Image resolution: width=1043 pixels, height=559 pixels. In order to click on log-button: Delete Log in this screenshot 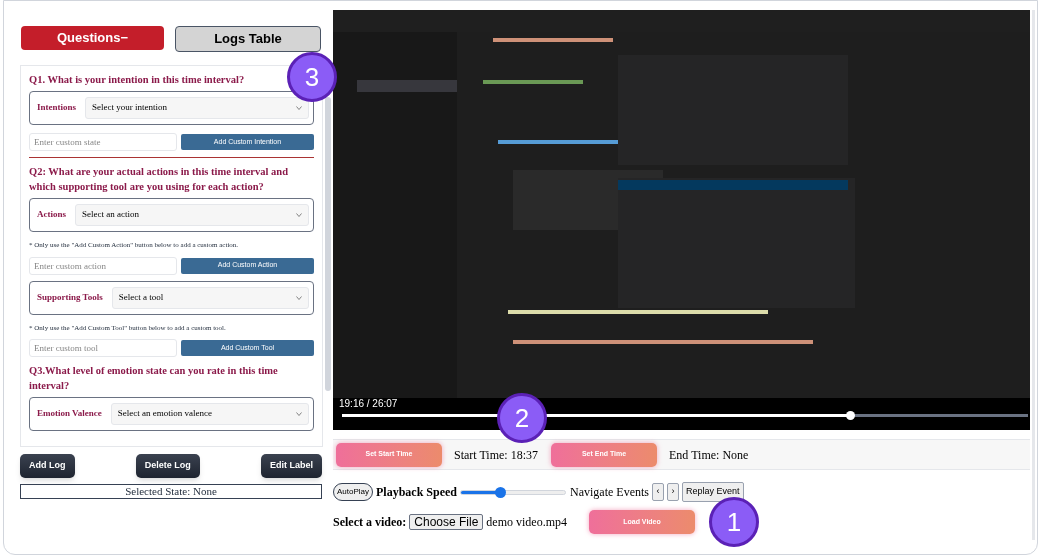, I will do `click(167, 466)`.